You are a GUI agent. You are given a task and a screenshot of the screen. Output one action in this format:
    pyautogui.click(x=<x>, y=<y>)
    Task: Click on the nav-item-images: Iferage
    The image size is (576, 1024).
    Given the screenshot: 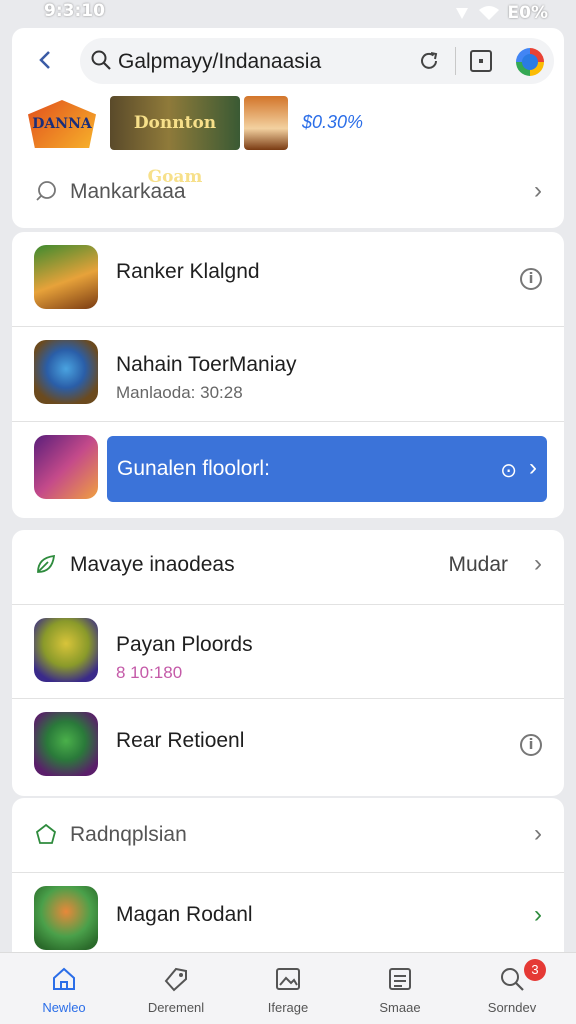 What is the action you would take?
    pyautogui.click(x=288, y=988)
    